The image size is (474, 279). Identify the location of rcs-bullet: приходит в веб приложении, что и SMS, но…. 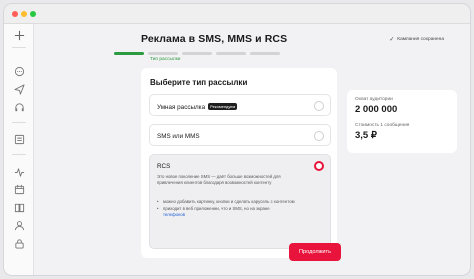
(237, 212).